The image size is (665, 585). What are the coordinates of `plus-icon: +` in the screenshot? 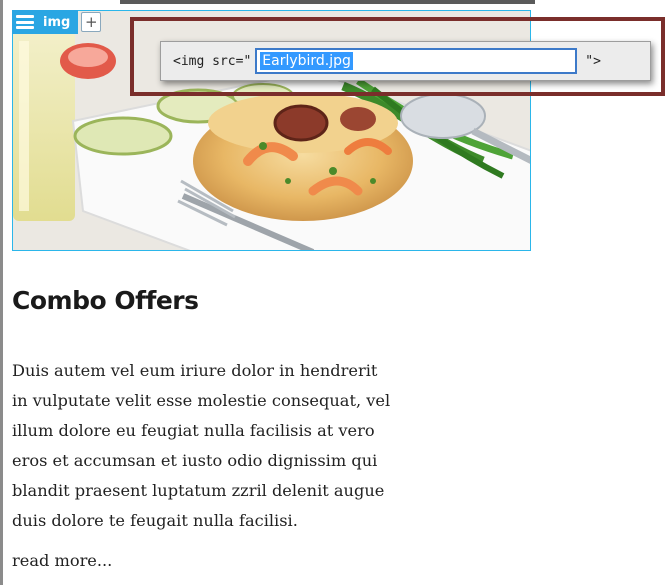 It's located at (91, 21).